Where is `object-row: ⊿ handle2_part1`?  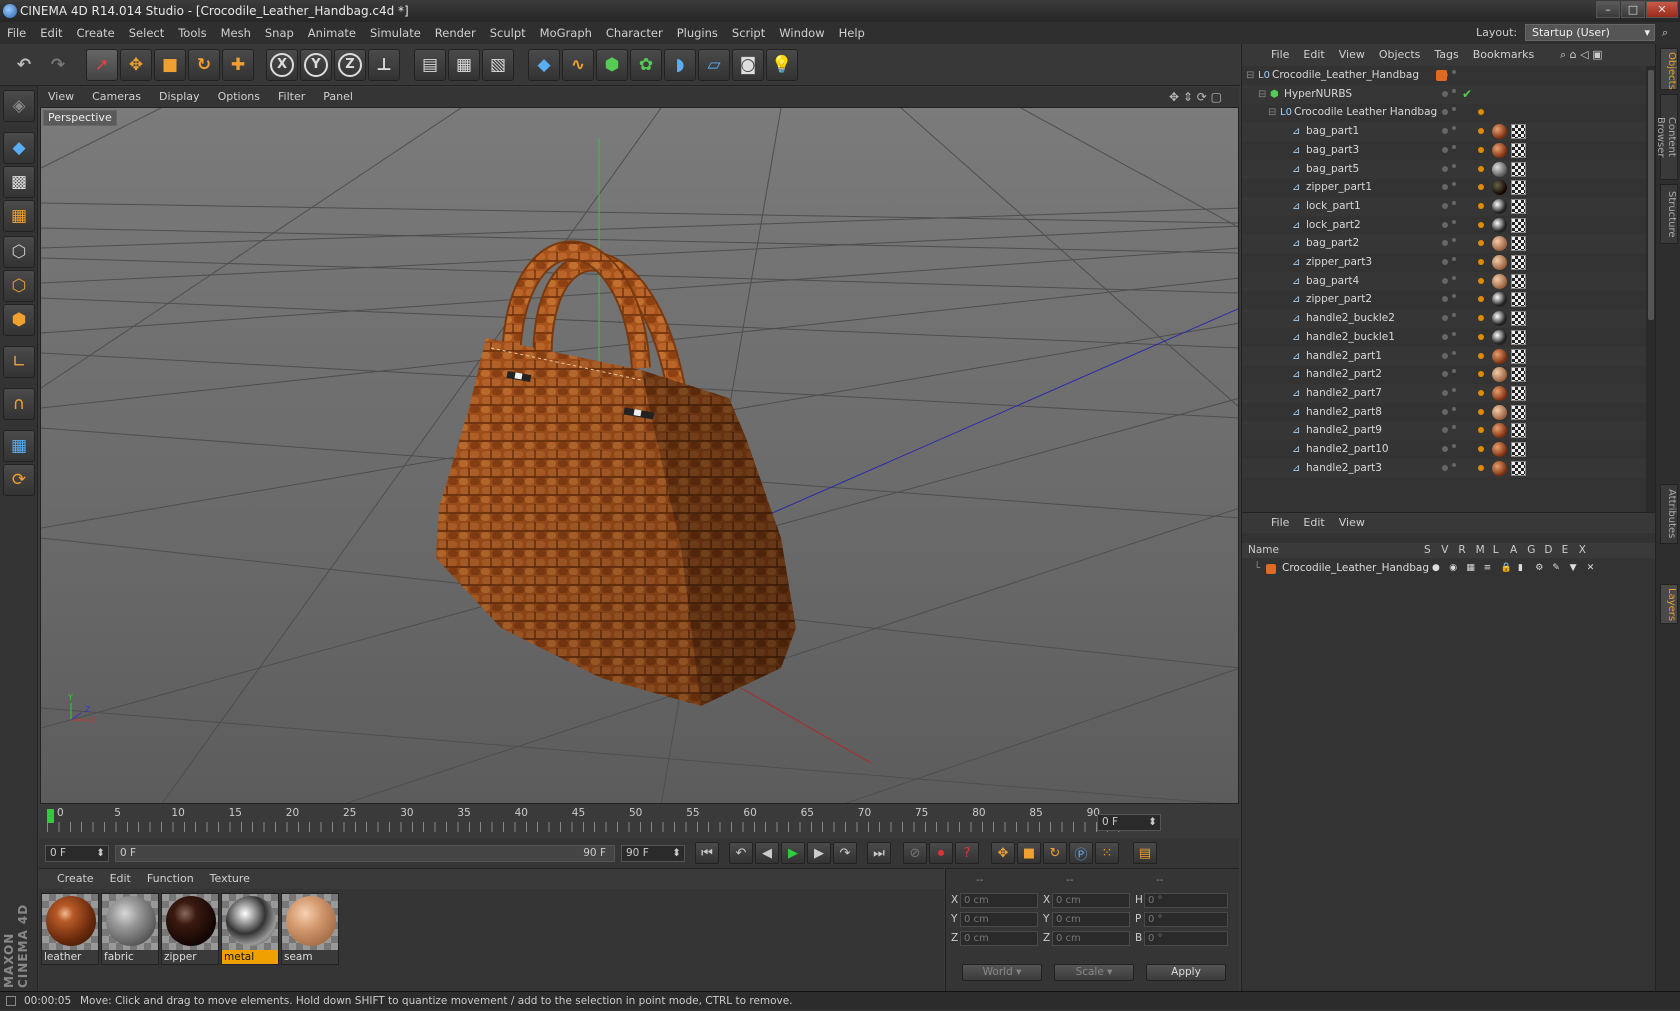 object-row: ⊿ handle2_part1 is located at coordinates (1444, 356).